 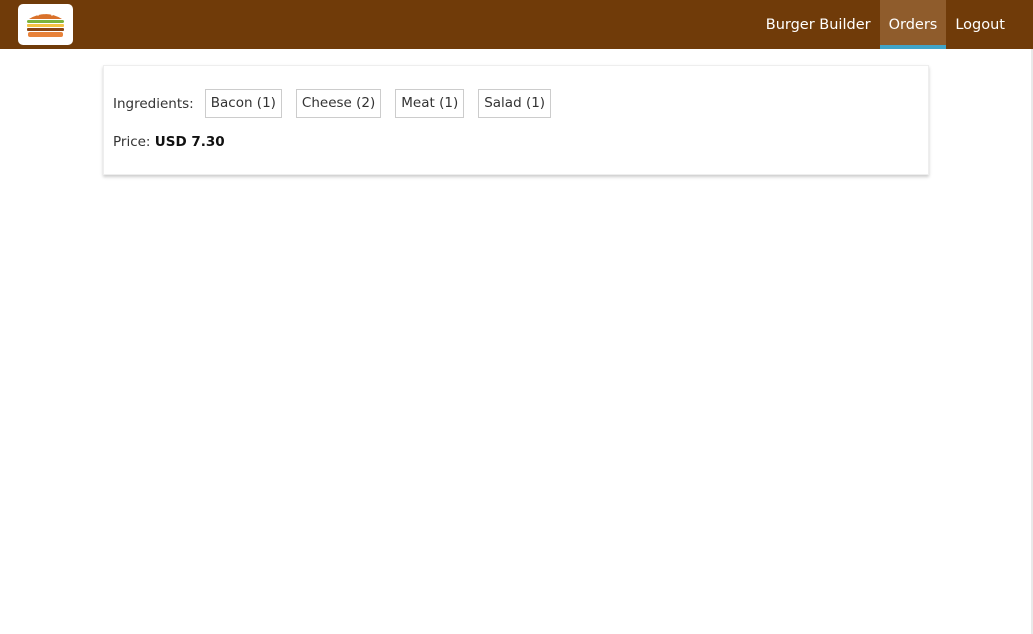 What do you see at coordinates (153, 103) in the screenshot?
I see `ingredients-label: Ingredients:` at bounding box center [153, 103].